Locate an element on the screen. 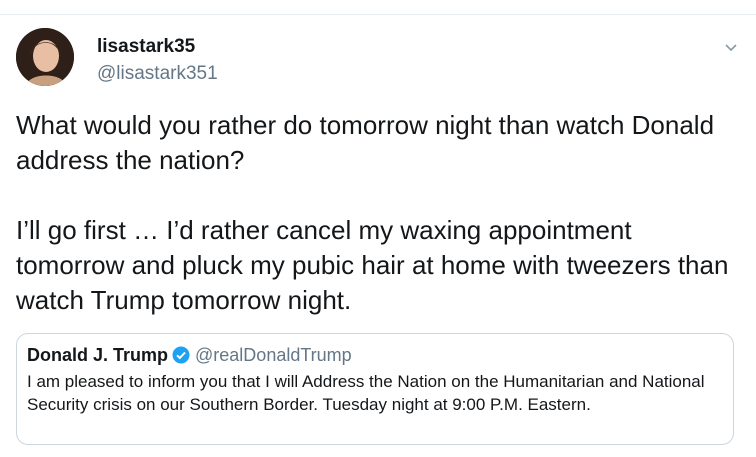 This screenshot has width=756, height=457. quoted-author-name: Donald J. Trump is located at coordinates (98, 354).